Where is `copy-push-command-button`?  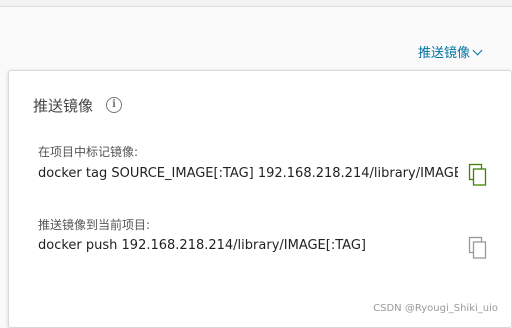 copy-push-command-button is located at coordinates (478, 248).